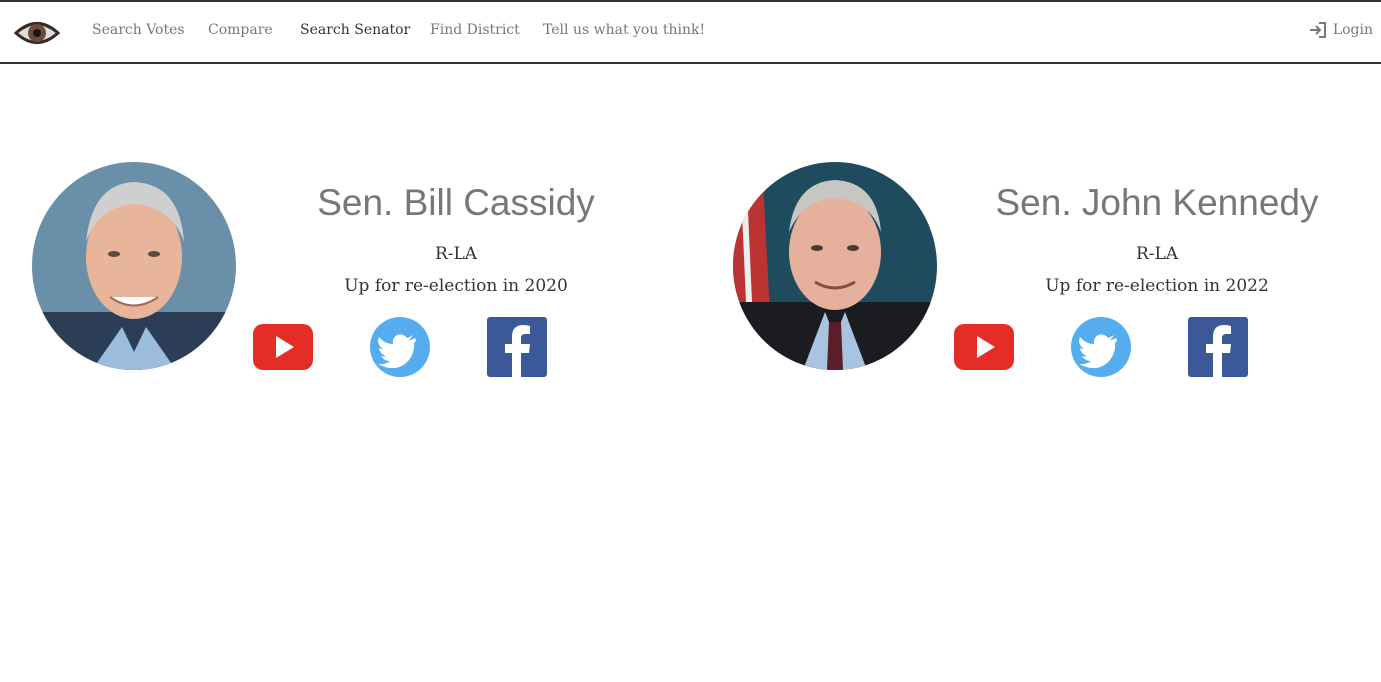 This screenshot has height=682, width=1381. What do you see at coordinates (240, 30) in the screenshot?
I see `nav-compare: Compare` at bounding box center [240, 30].